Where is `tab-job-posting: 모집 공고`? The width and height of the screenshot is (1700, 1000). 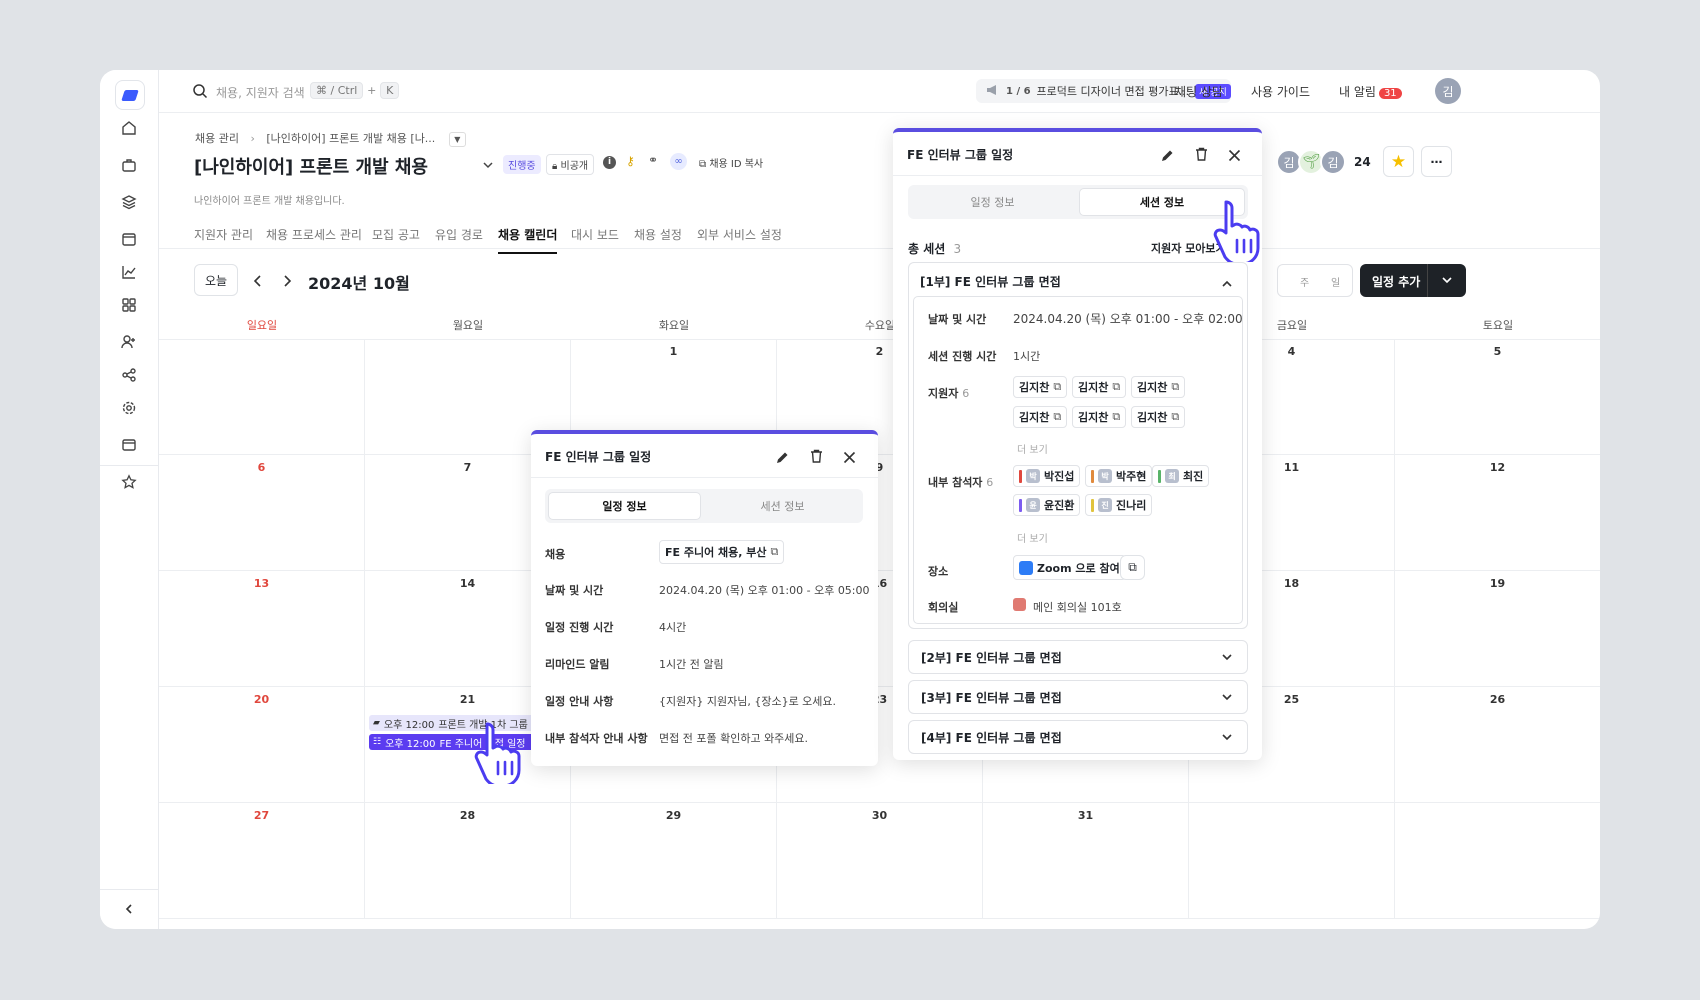
tab-job-posting: 모집 공고 is located at coordinates (396, 234).